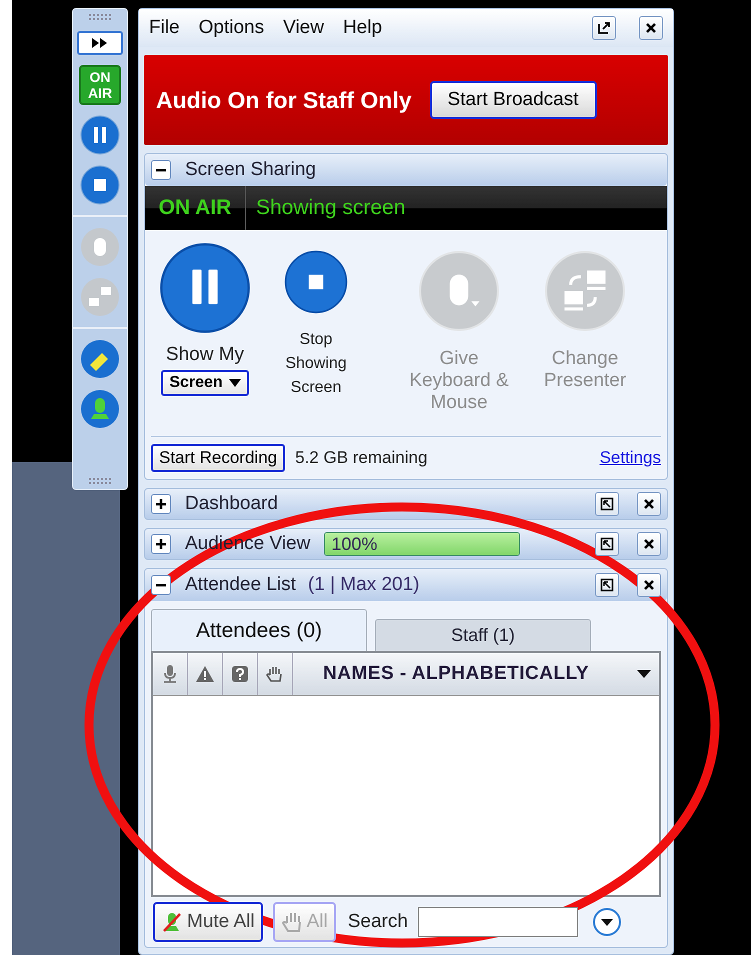  Describe the element at coordinates (195, 208) in the screenshot. I see `on-air-label: ON AIR` at that location.